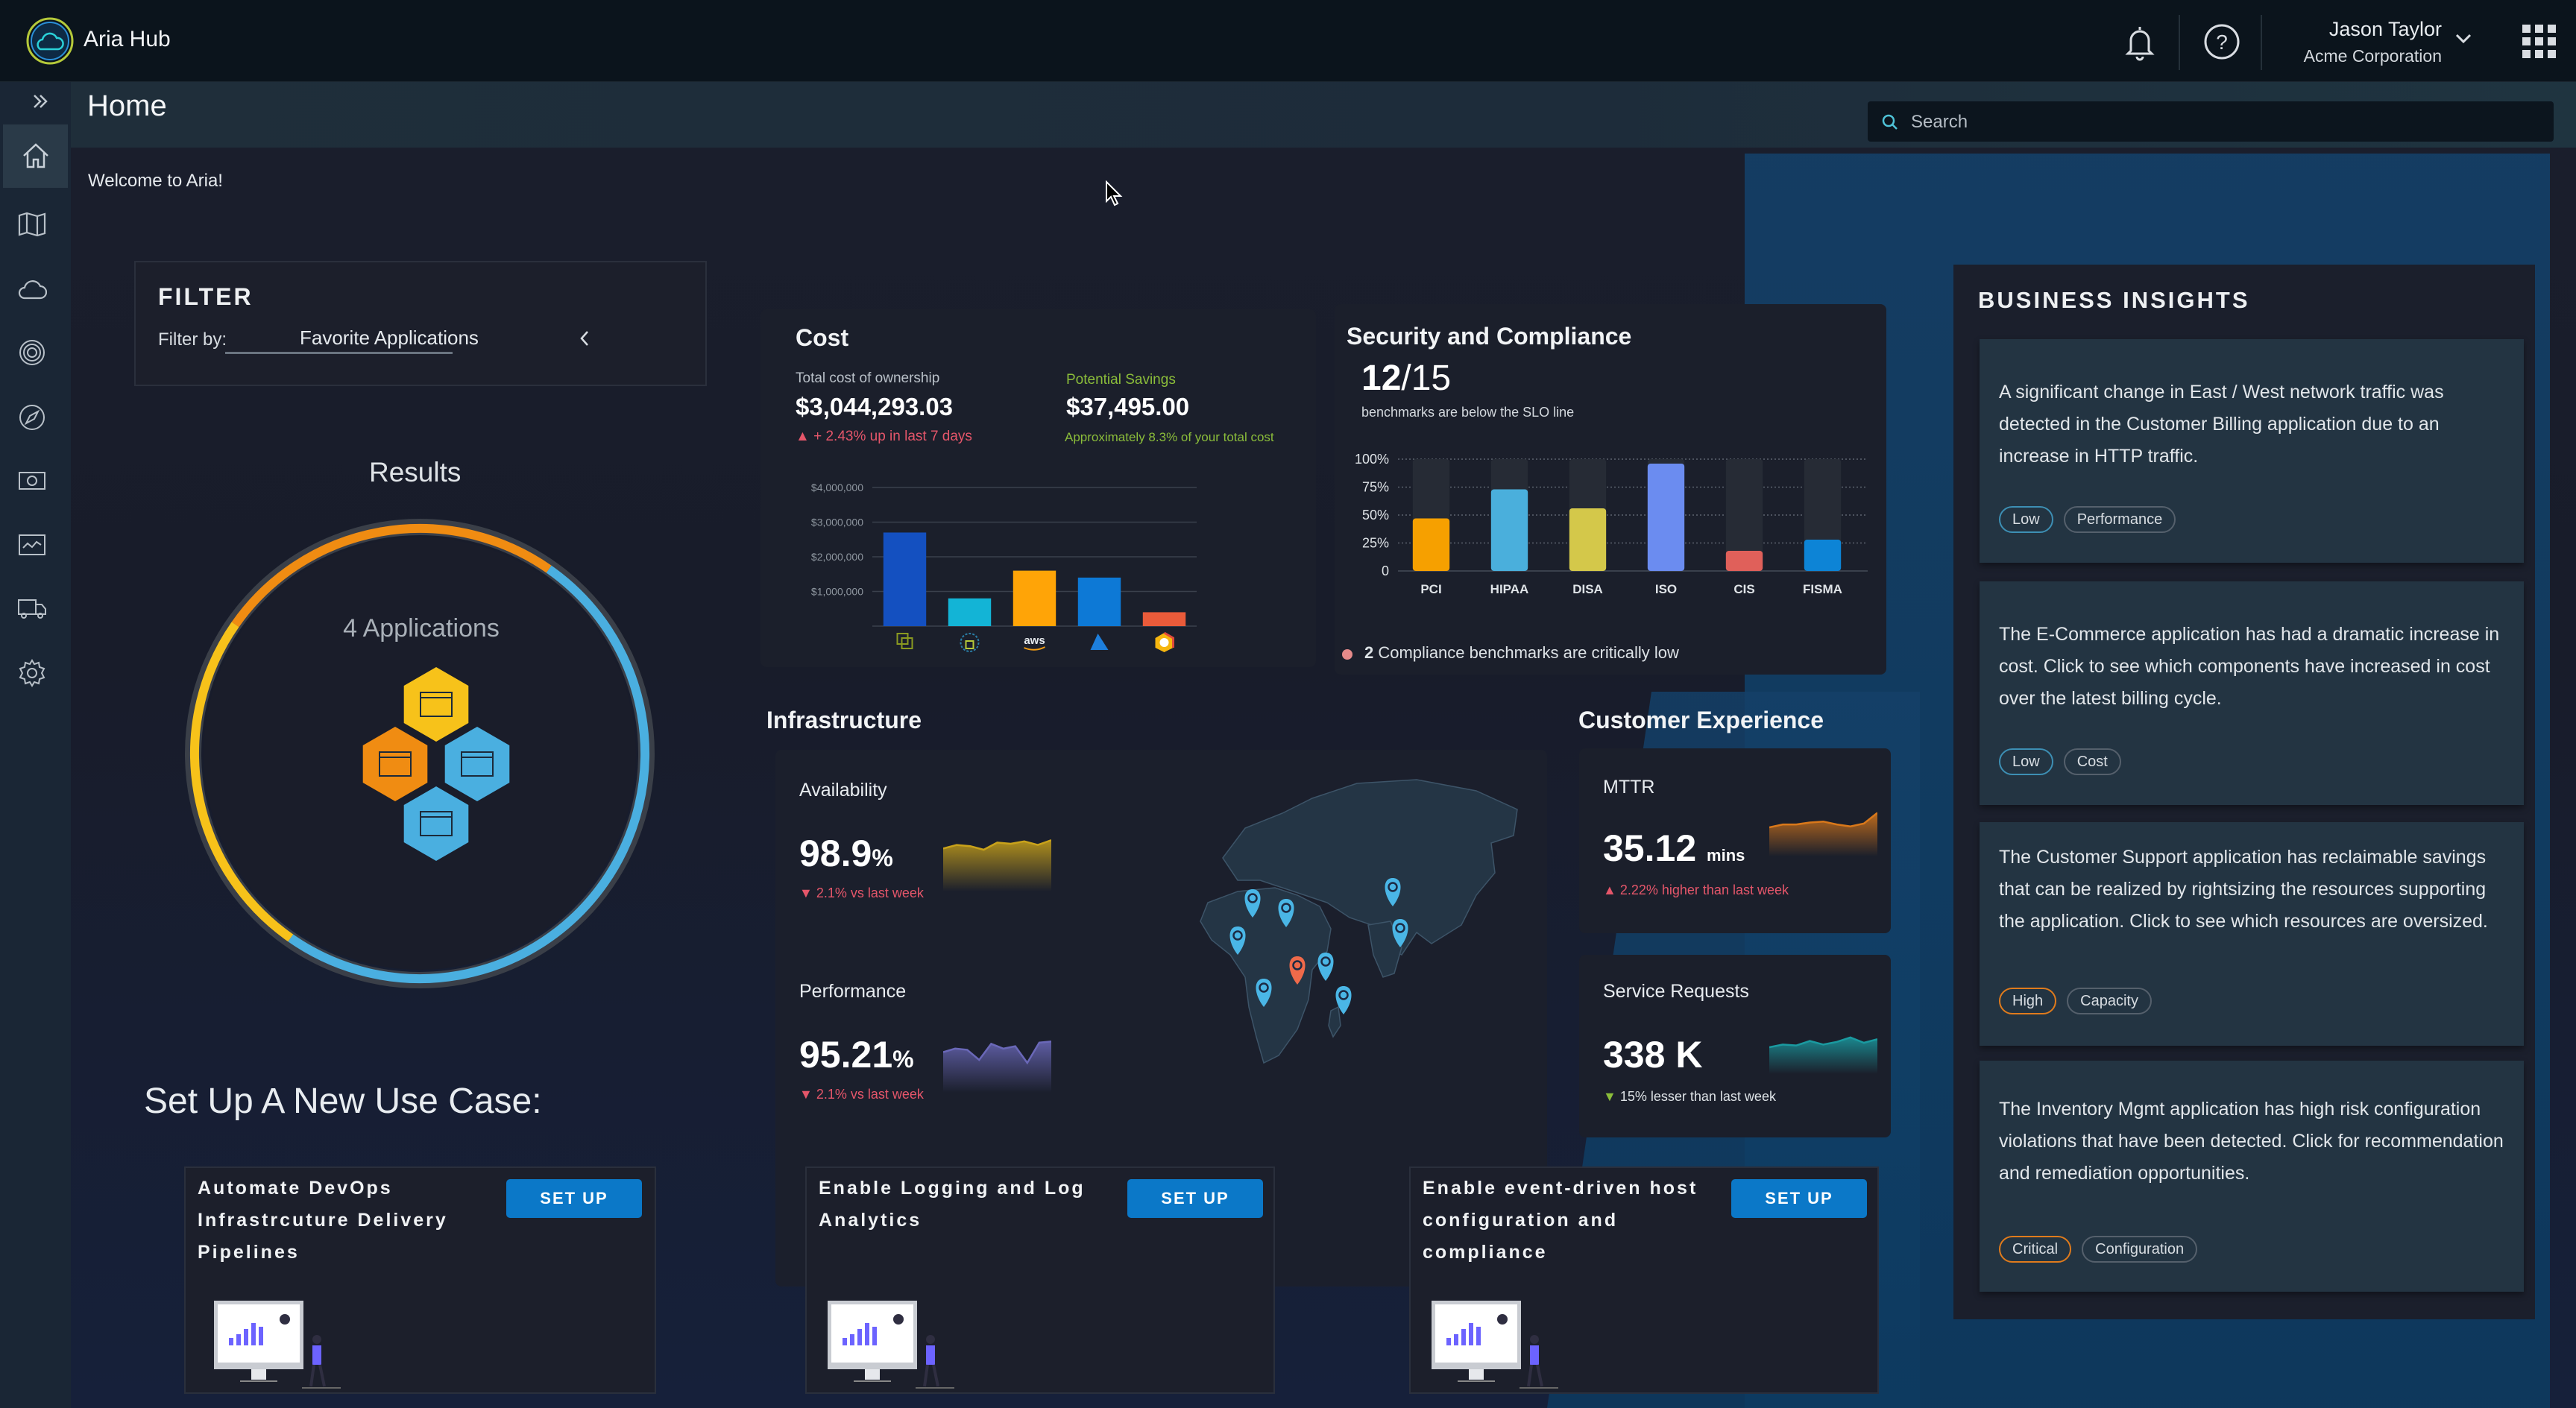 The width and height of the screenshot is (2576, 1408). What do you see at coordinates (50, 41) in the screenshot?
I see `app-logo-icon` at bounding box center [50, 41].